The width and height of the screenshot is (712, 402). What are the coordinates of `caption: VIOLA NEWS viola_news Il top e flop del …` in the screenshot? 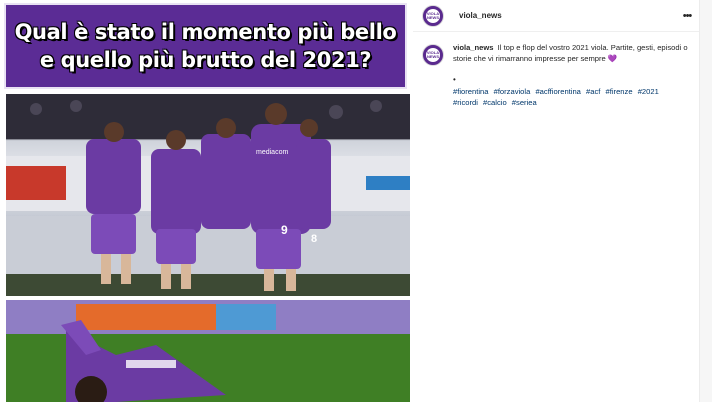 It's located at (560, 54).